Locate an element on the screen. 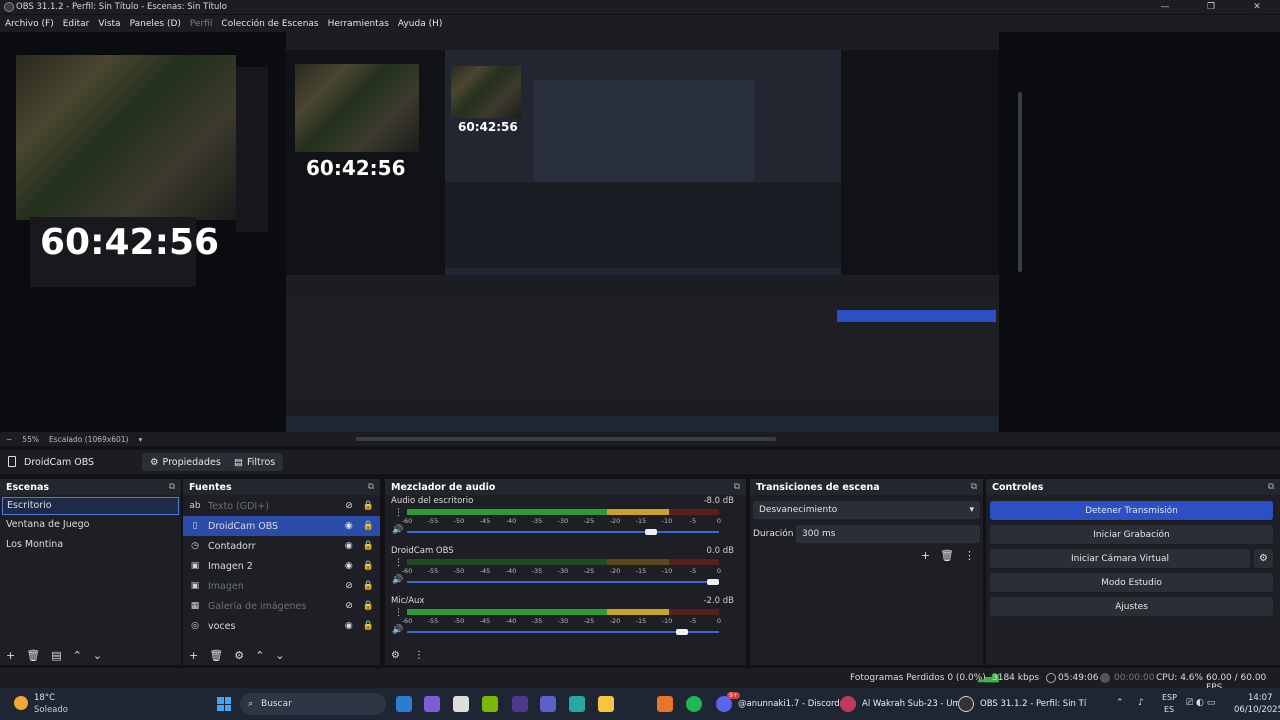 Image resolution: width=1280 pixels, height=720 pixels. start-recording-button: Iniciar Grabación is located at coordinates (1131, 534).